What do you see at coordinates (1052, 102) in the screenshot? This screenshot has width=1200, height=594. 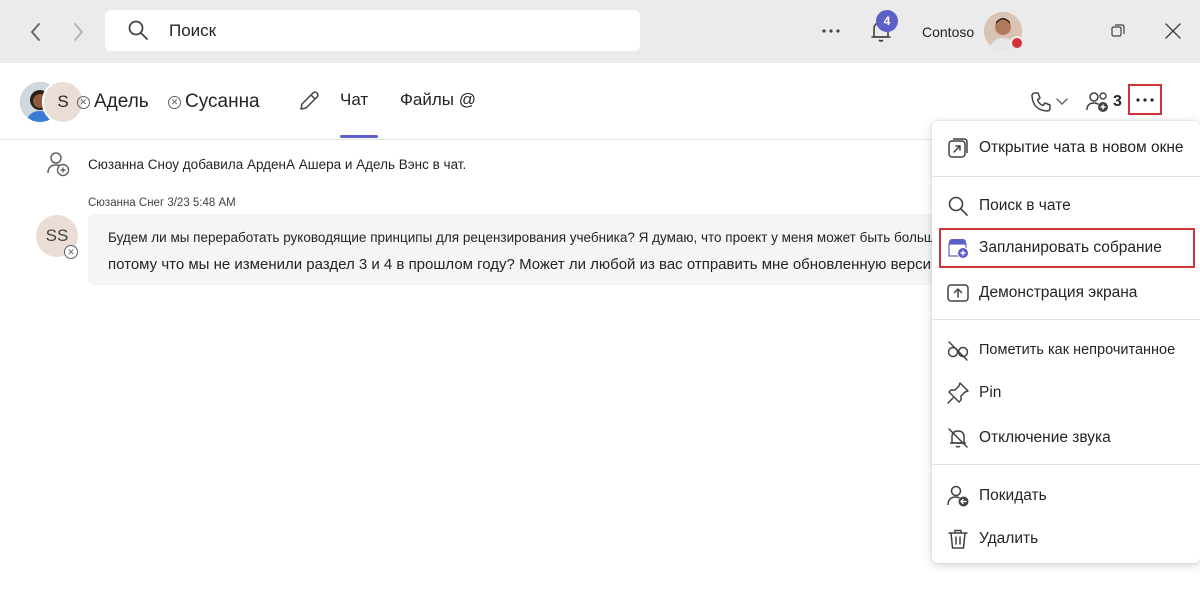 I see `call-button` at bounding box center [1052, 102].